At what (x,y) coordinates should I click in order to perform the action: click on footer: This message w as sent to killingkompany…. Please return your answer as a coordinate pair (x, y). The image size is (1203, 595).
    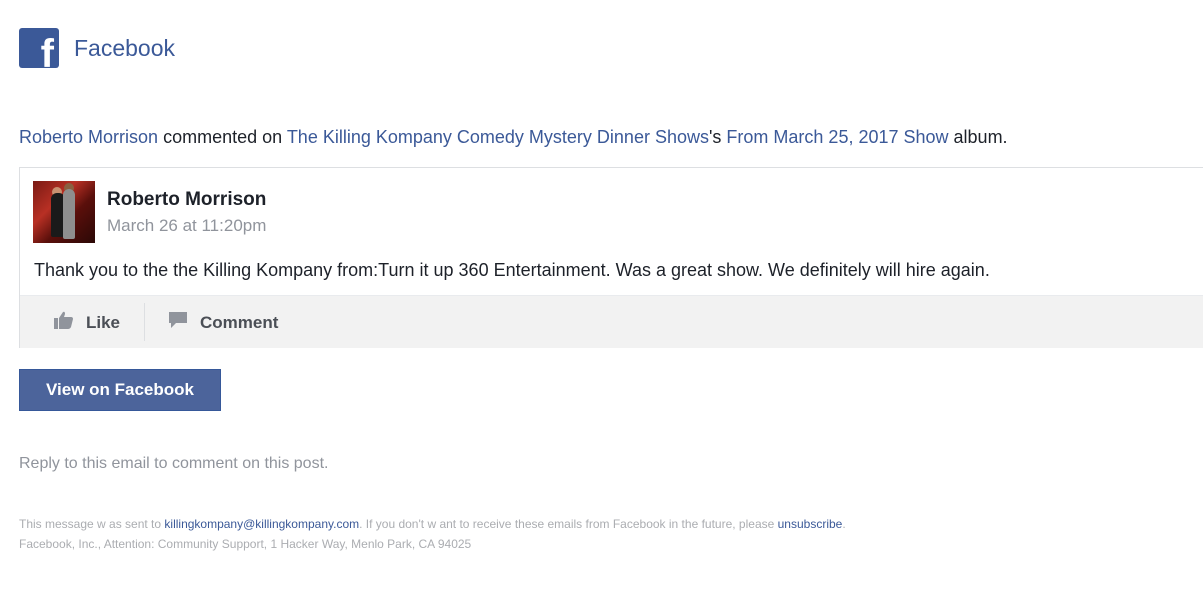
    Looking at the image, I should click on (432, 534).